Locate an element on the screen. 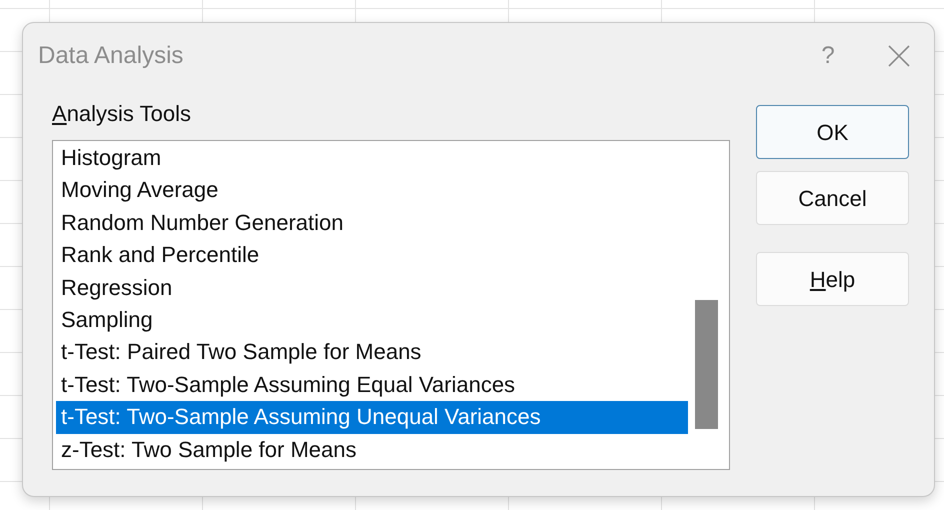  dialog-button: Help is located at coordinates (832, 279).